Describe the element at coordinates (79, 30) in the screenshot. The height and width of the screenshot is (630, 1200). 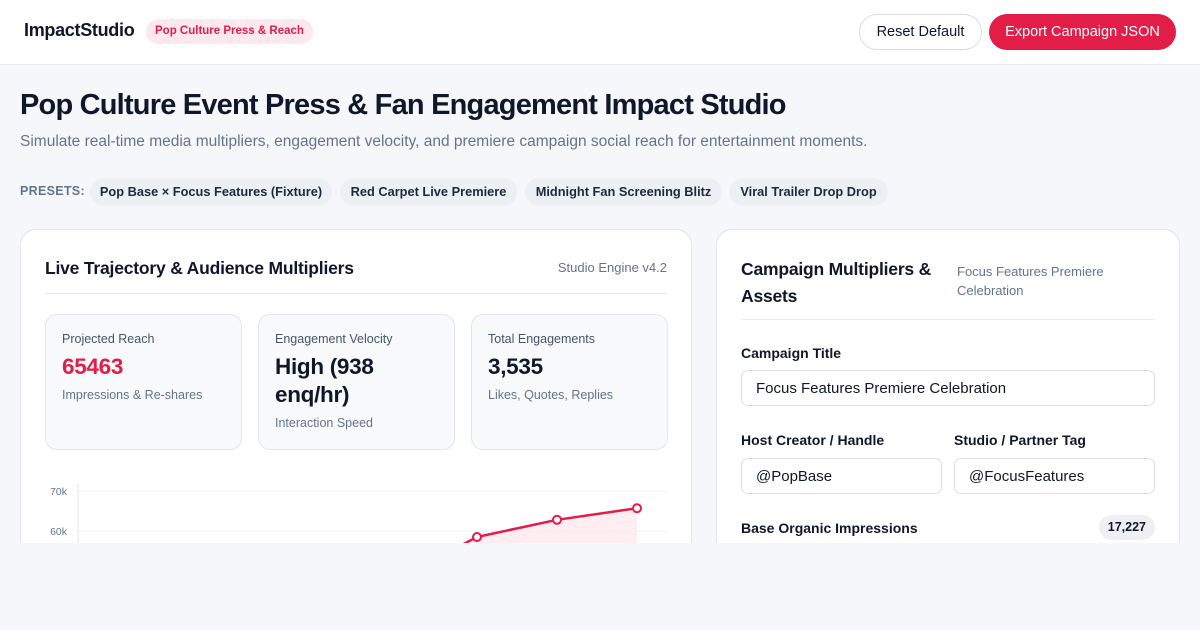
I see `brand-logo: ImpactStudio` at that location.